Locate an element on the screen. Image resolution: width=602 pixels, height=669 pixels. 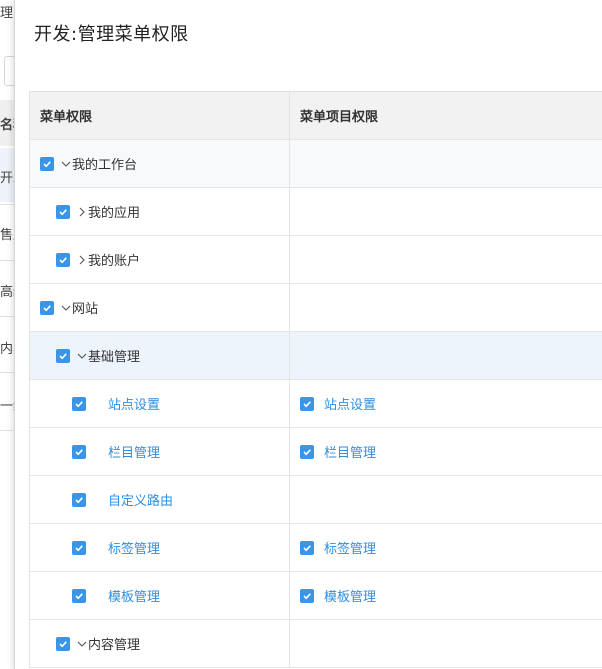
menu-cell: 我的账户 is located at coordinates (160, 259).